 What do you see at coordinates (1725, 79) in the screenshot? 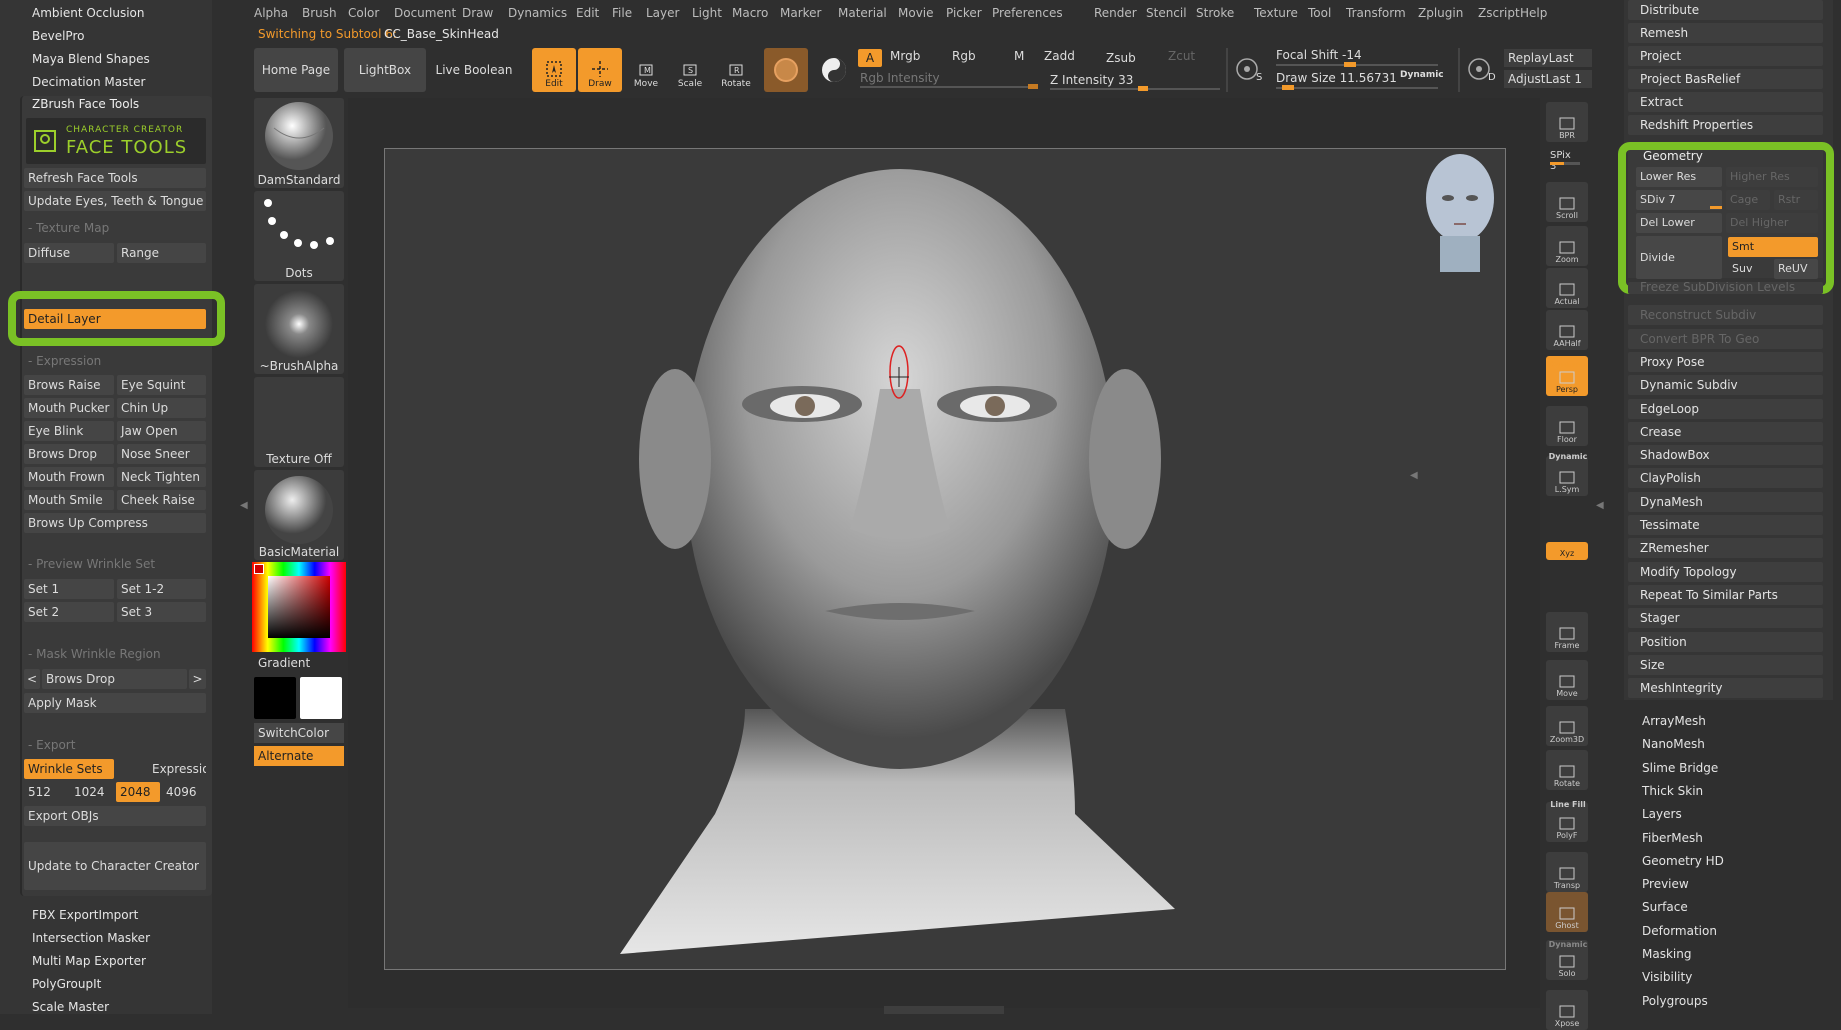
I see `tool-item-project-basrelief: Project BasRelief` at bounding box center [1725, 79].